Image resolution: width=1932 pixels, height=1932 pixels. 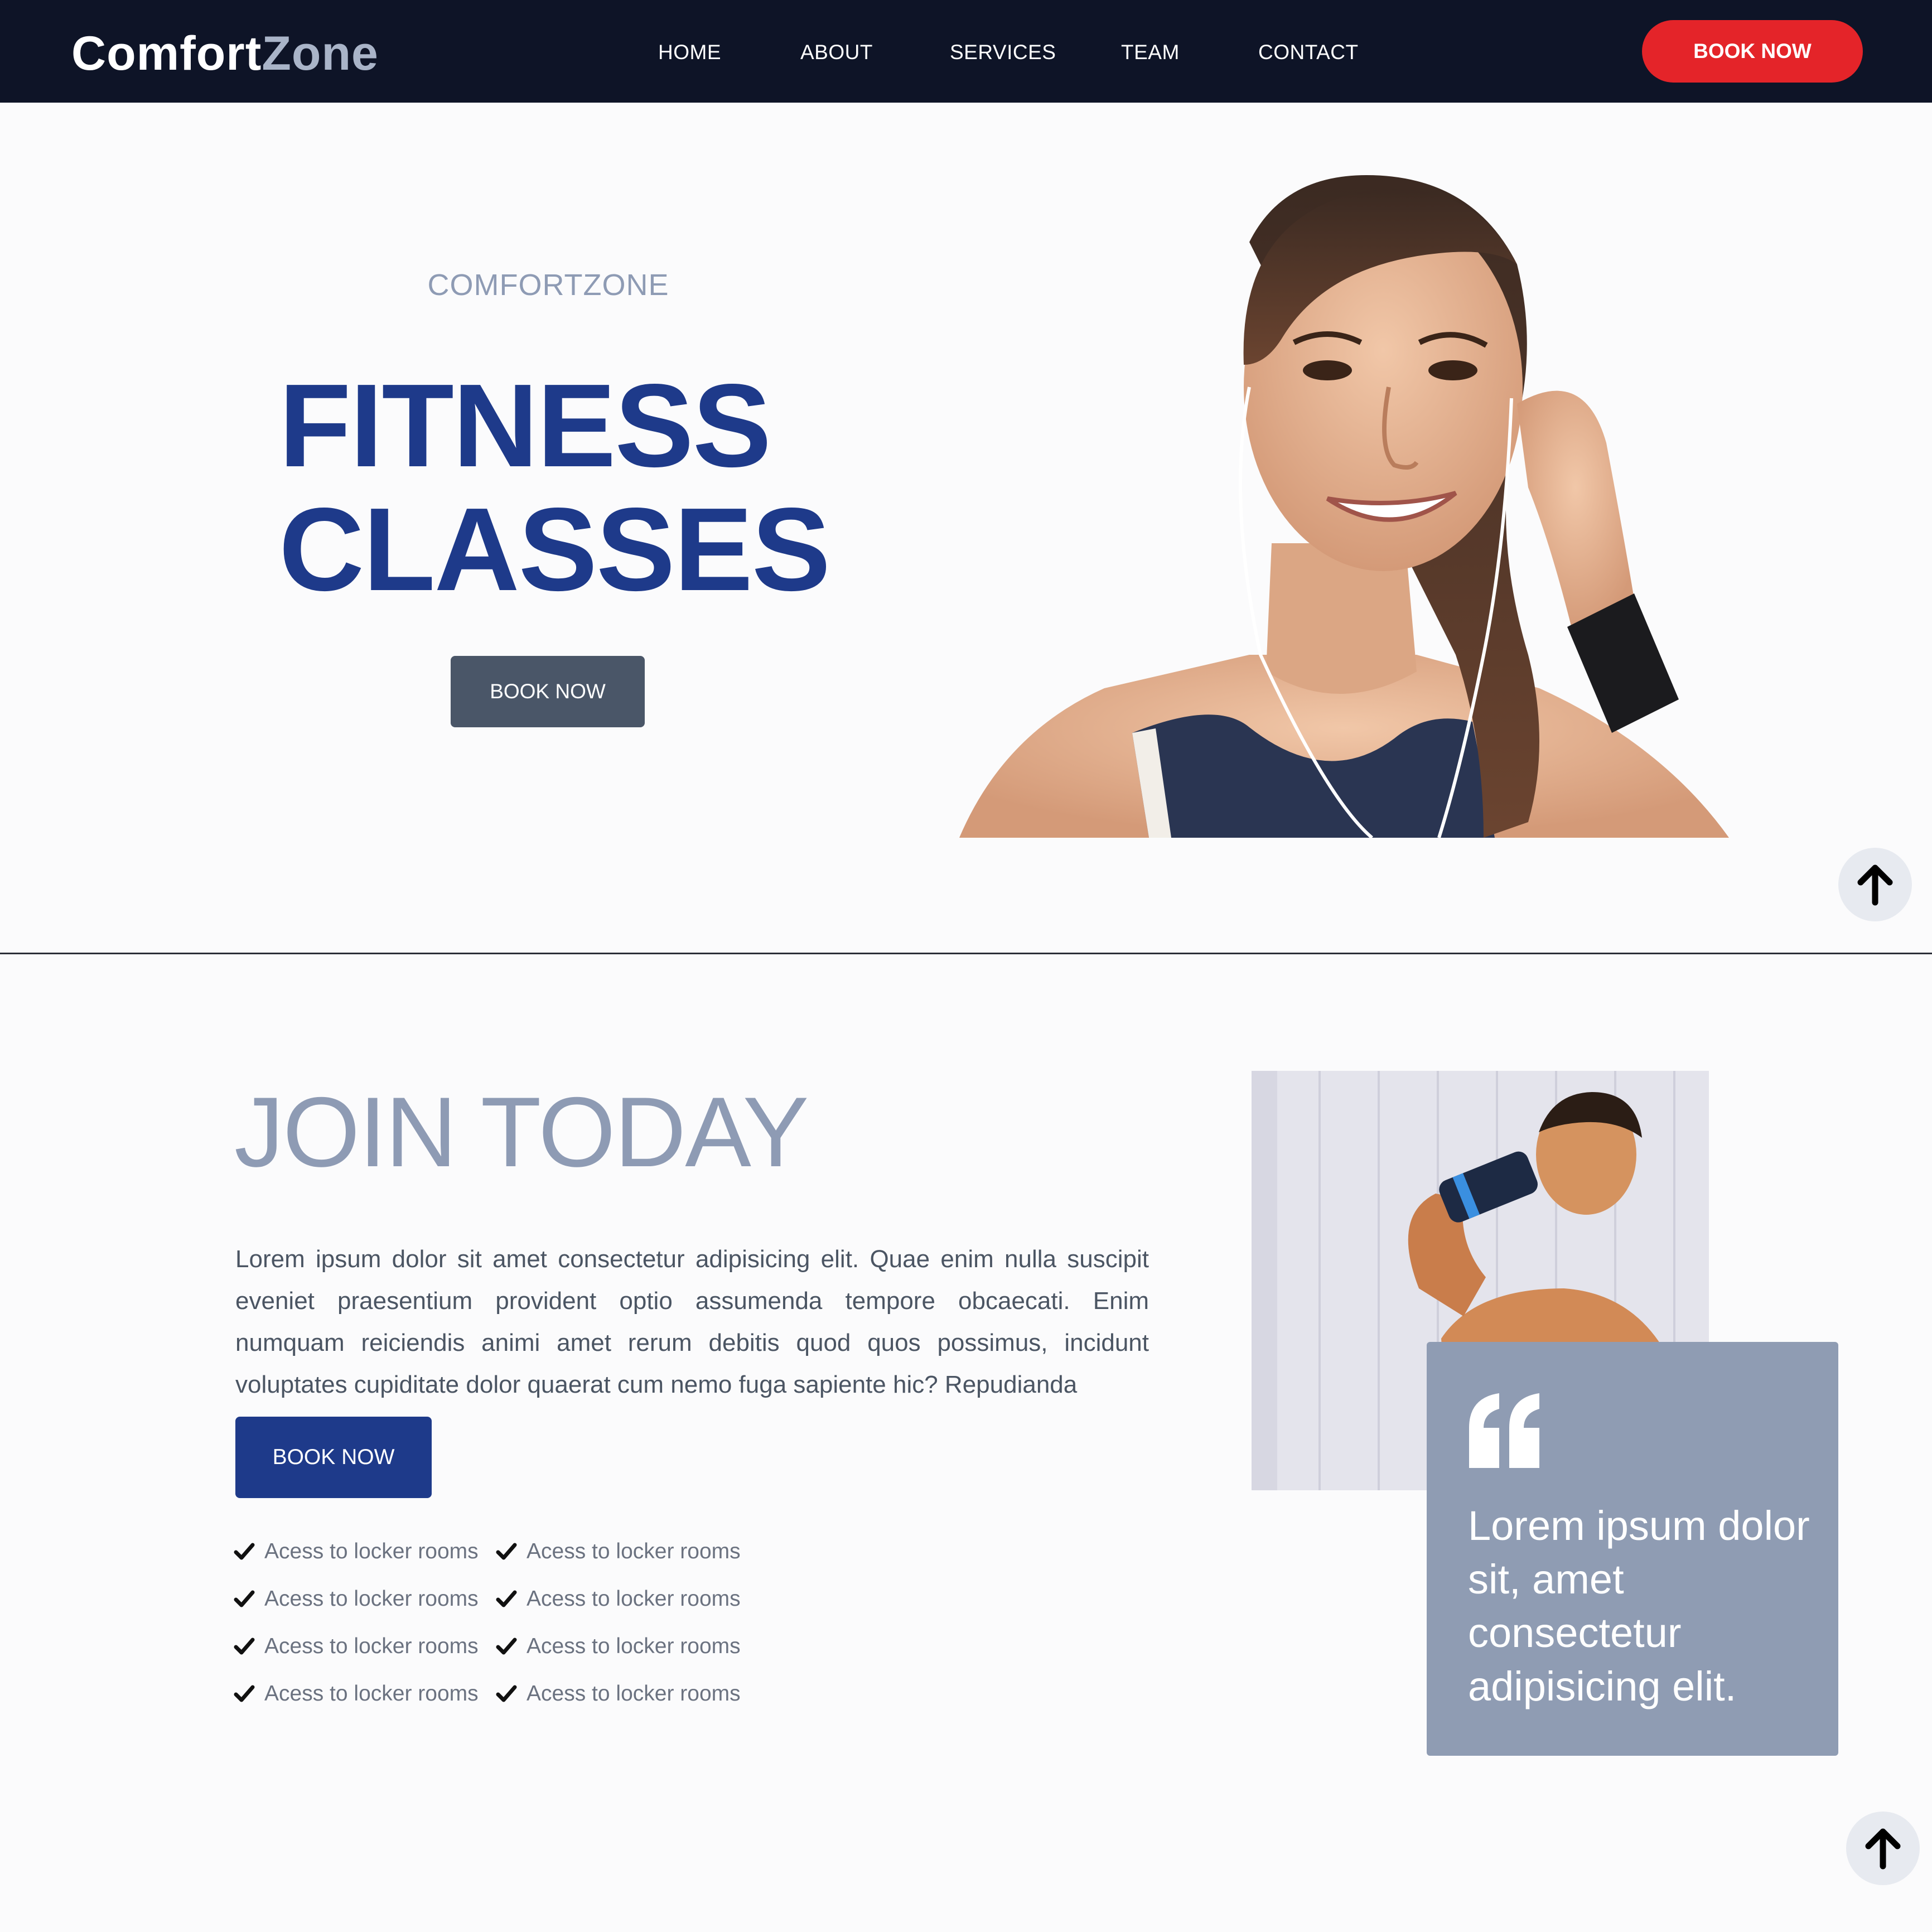 What do you see at coordinates (966, 953) in the screenshot?
I see `section-divider` at bounding box center [966, 953].